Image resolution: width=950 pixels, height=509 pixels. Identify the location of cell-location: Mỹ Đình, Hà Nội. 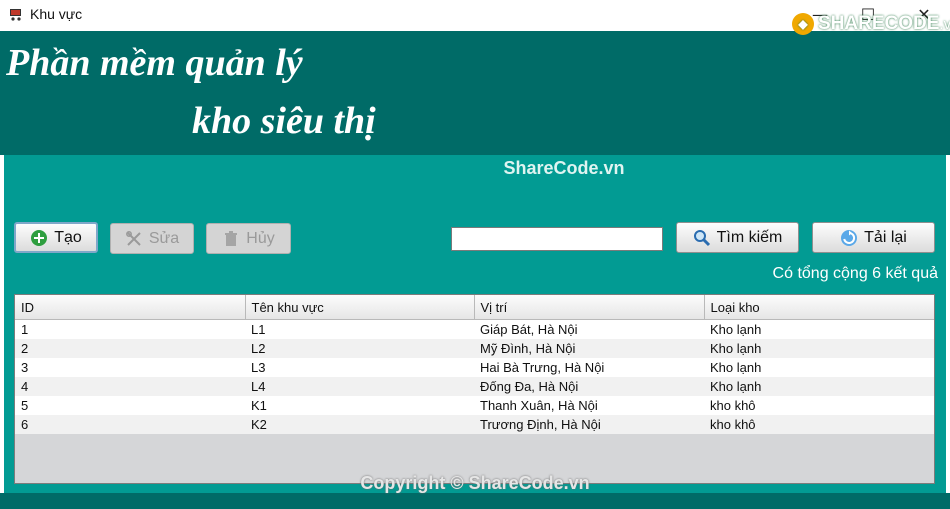
(589, 348).